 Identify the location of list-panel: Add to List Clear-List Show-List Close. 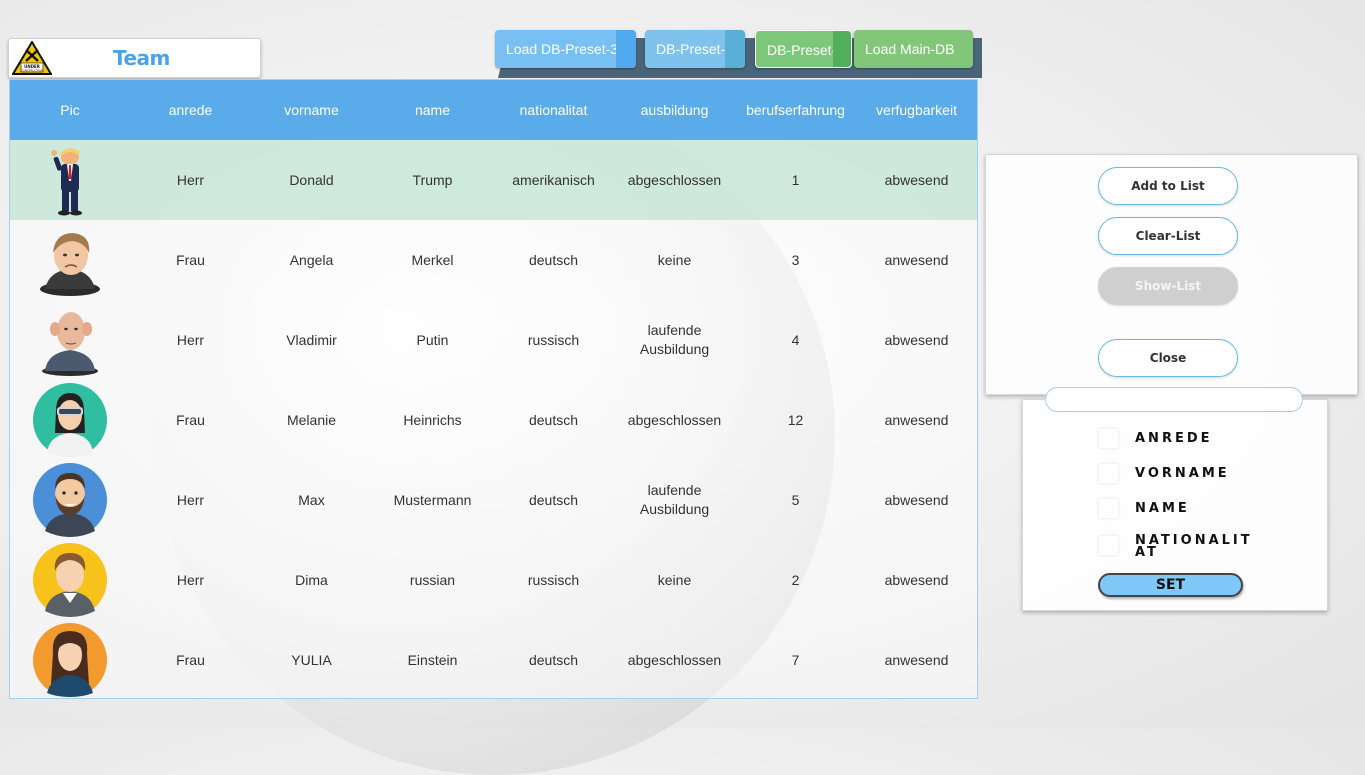
(1171, 274).